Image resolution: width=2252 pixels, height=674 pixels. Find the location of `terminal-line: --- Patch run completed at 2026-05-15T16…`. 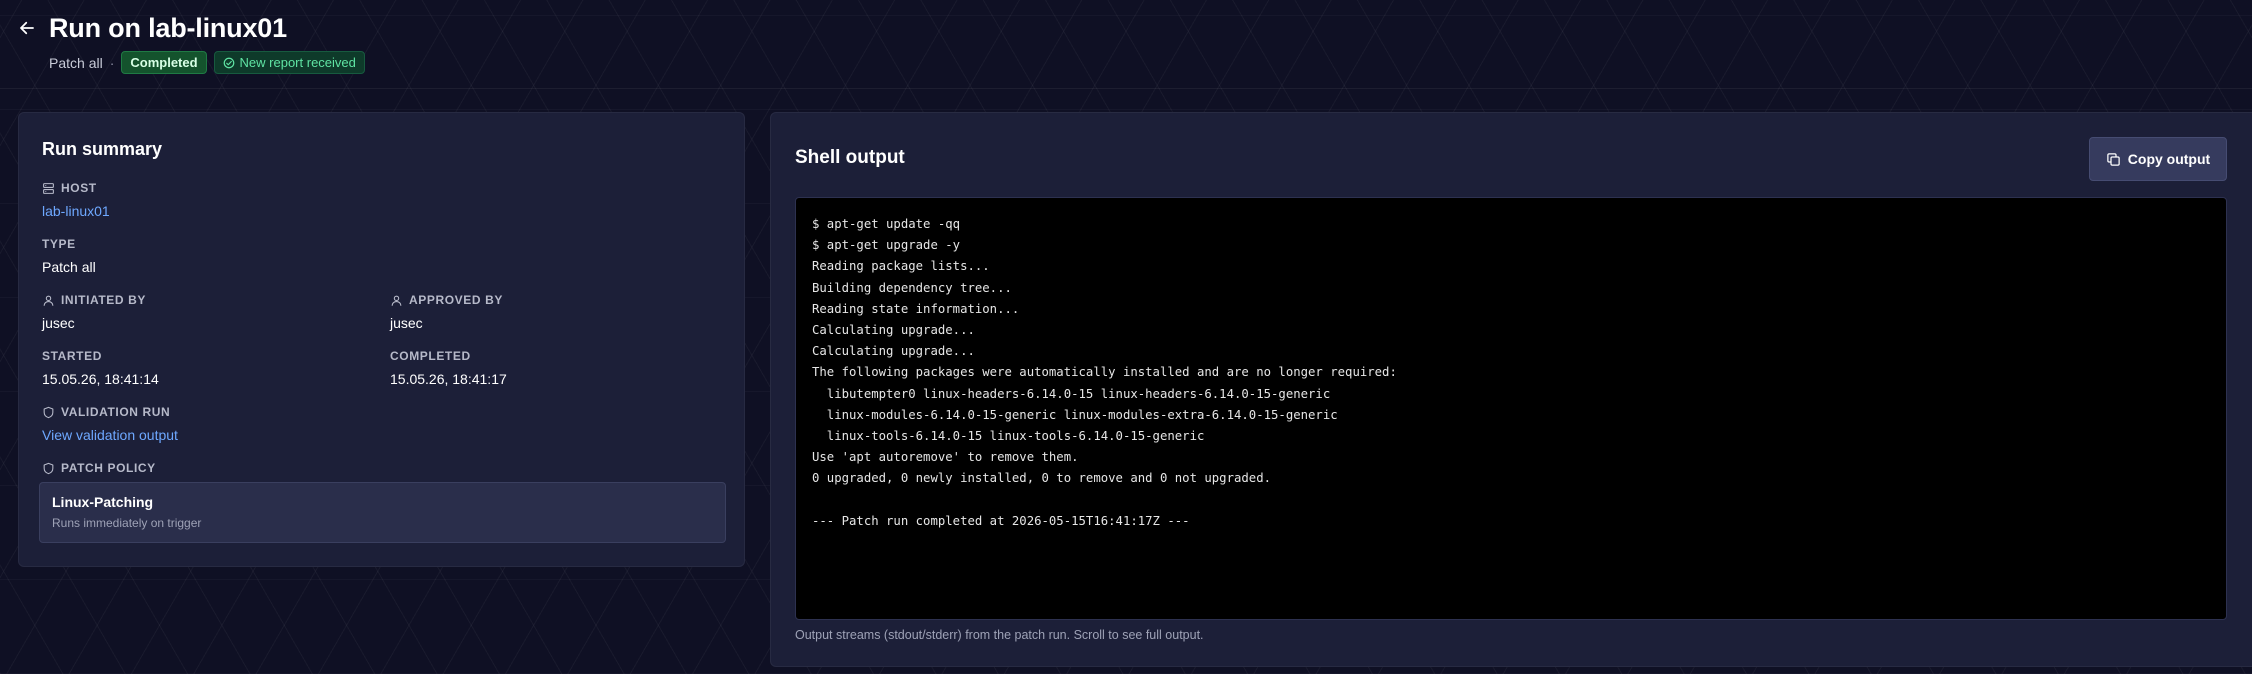

terminal-line: --- Patch run completed at 2026-05-15T16… is located at coordinates (1001, 520).